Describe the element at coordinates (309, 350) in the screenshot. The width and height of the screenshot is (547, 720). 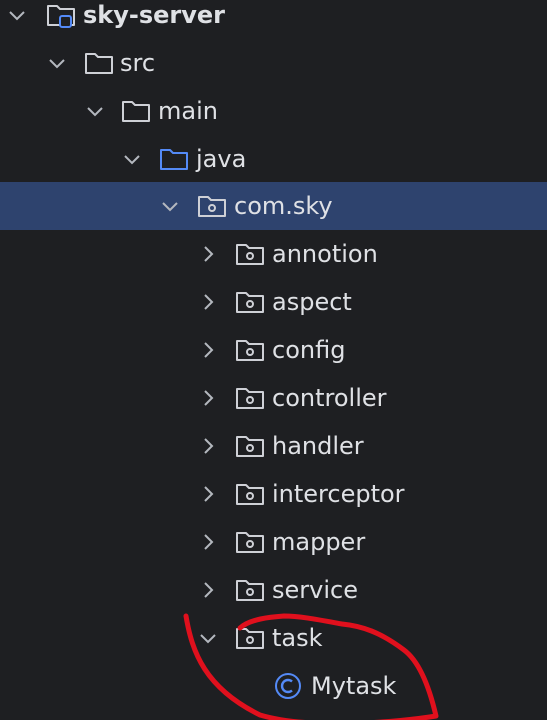
I see `tree-label-package: config` at that location.